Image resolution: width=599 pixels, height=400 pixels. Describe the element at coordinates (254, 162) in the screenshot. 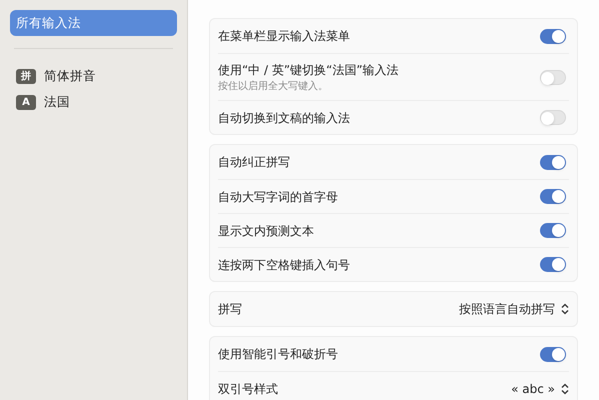

I see `setting-label: 自动纠正拼写` at that location.